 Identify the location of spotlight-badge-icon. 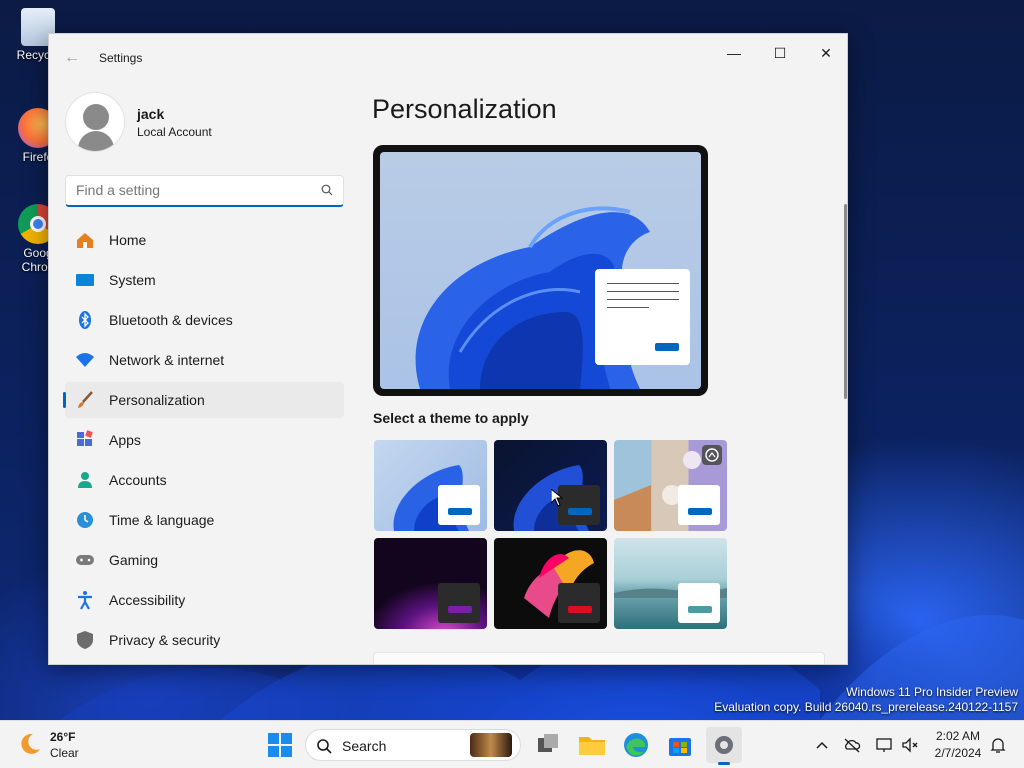
(712, 455).